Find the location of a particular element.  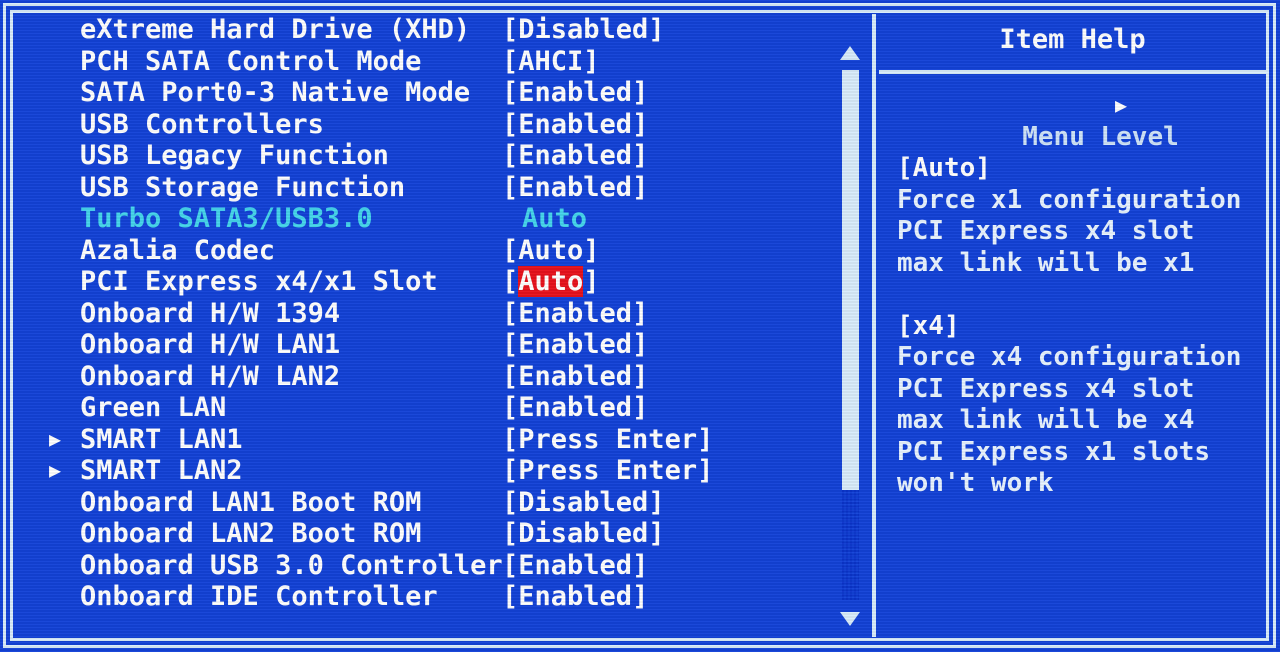

help-text-line: PCI Express x1 slots is located at coordinates (1054, 451).